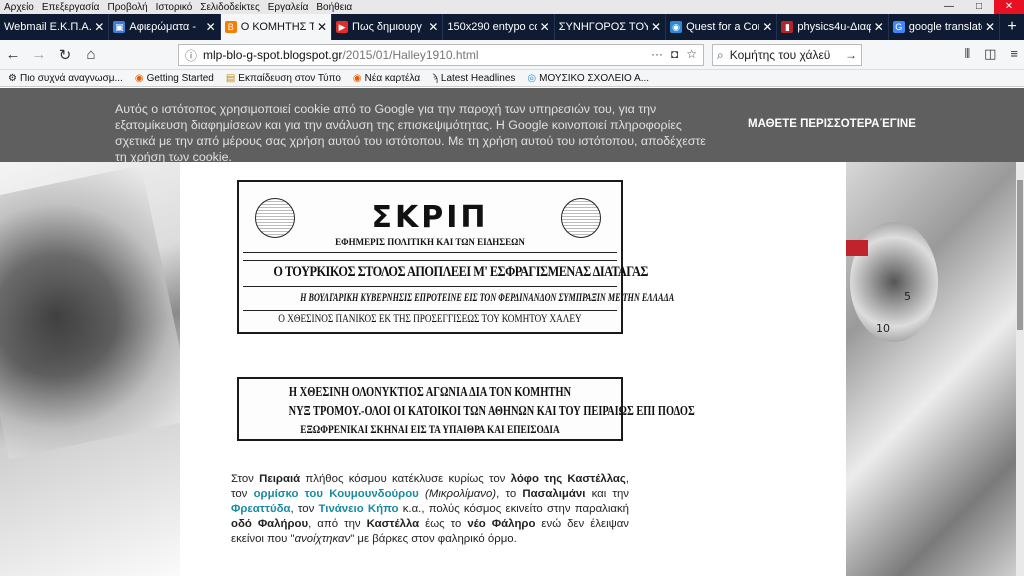 The height and width of the screenshot is (576, 1024). I want to click on bookmark-icon: ▮, so click(787, 27).